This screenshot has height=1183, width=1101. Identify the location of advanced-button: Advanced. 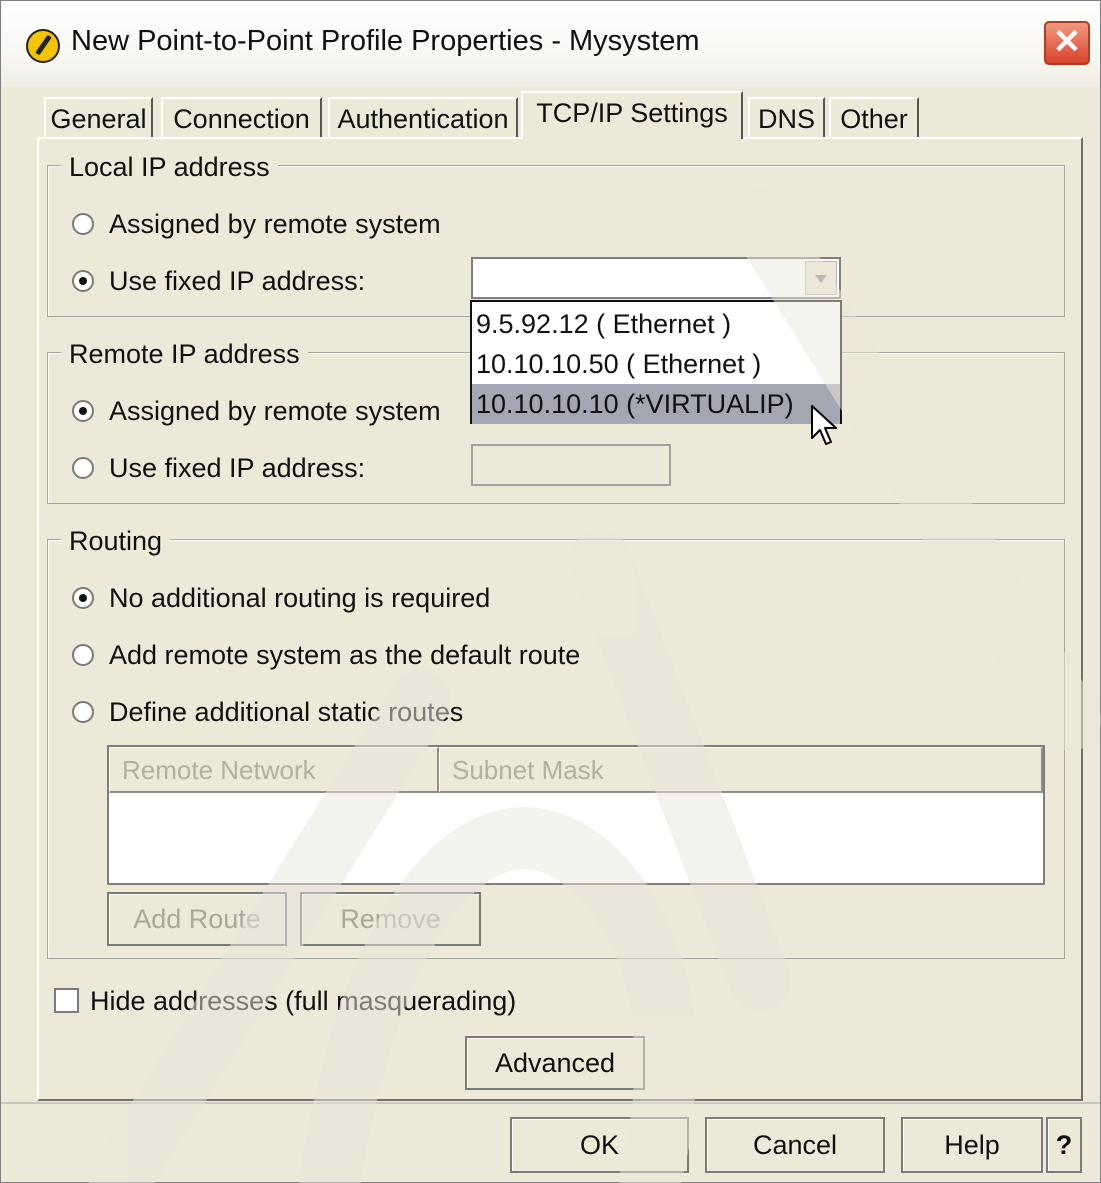
(555, 1063).